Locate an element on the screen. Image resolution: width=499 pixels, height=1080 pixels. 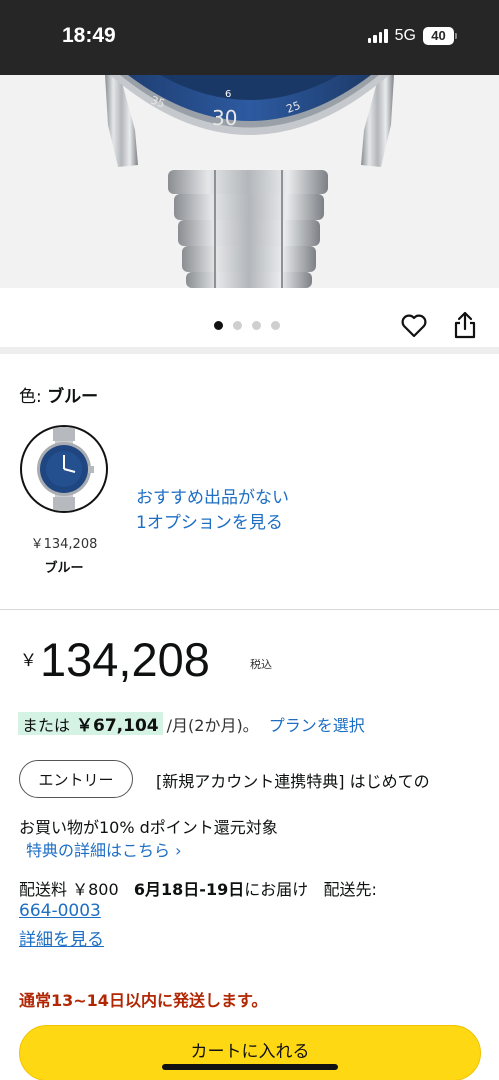
delivery-info: 配送料 ￥800 6月18日-19日にお届け 配送先: is located at coordinates (198, 888).